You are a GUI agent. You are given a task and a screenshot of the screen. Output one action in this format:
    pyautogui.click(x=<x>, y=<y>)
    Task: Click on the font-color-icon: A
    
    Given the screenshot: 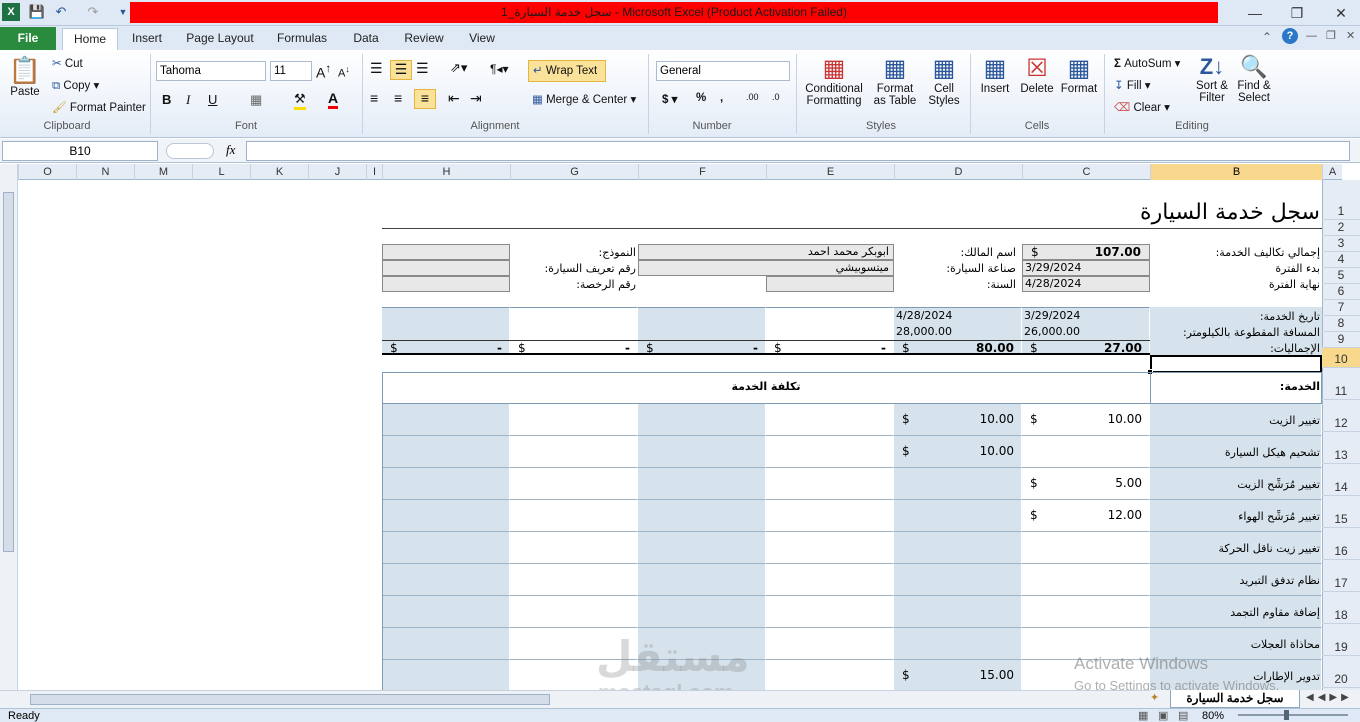 What is the action you would take?
    pyautogui.click(x=333, y=99)
    